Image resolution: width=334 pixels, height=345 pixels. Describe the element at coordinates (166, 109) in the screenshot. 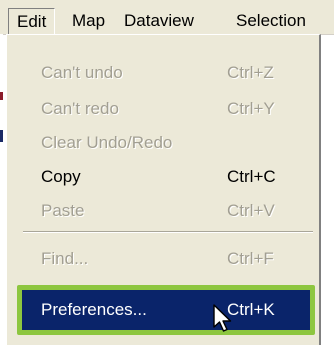

I see `menu-item-redo: Can't redo Ctrl+Y` at that location.